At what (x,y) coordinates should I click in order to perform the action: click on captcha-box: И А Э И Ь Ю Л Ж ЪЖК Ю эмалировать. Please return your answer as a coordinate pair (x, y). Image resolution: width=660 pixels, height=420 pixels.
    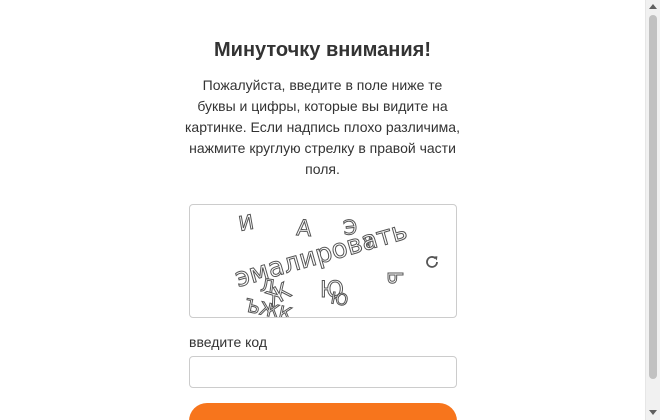
    Looking at the image, I should click on (323, 261).